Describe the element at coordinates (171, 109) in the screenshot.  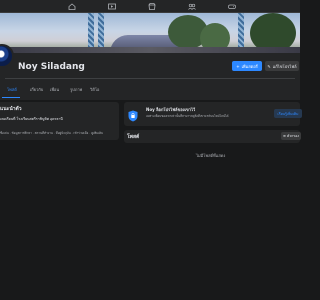
I see `locked-profile-title: Noy ล็อกโปรไฟล์ของเขาไว้` at that location.